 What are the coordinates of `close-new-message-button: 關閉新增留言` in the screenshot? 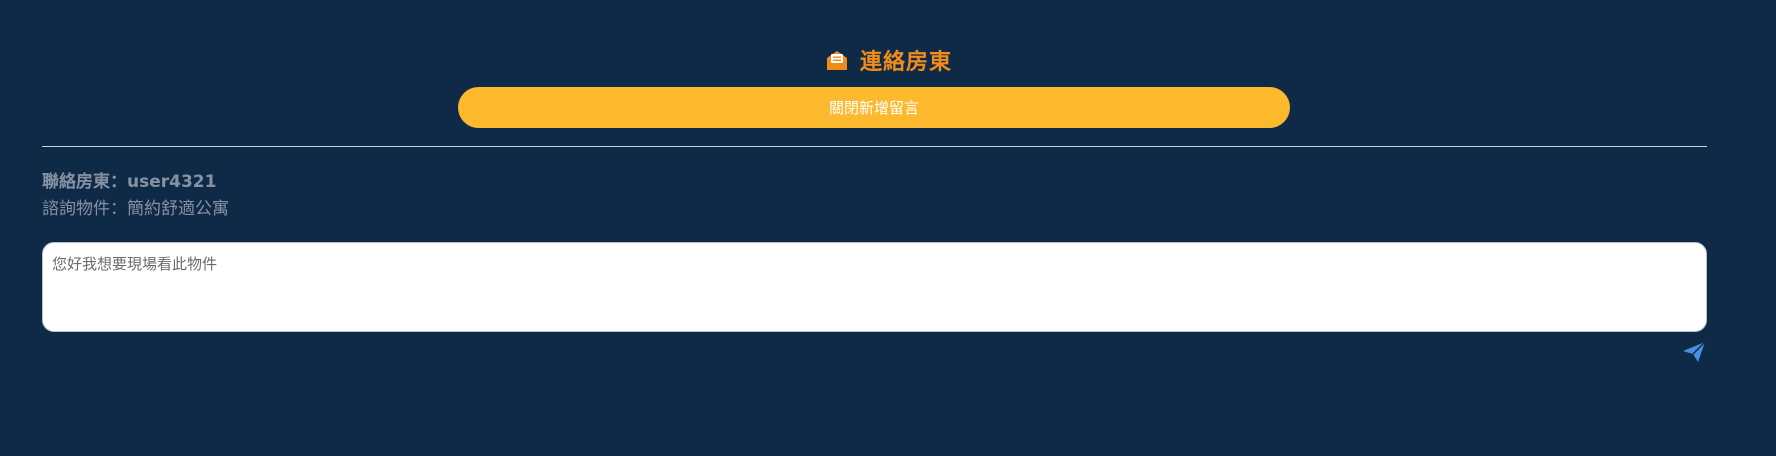 It's located at (874, 107).